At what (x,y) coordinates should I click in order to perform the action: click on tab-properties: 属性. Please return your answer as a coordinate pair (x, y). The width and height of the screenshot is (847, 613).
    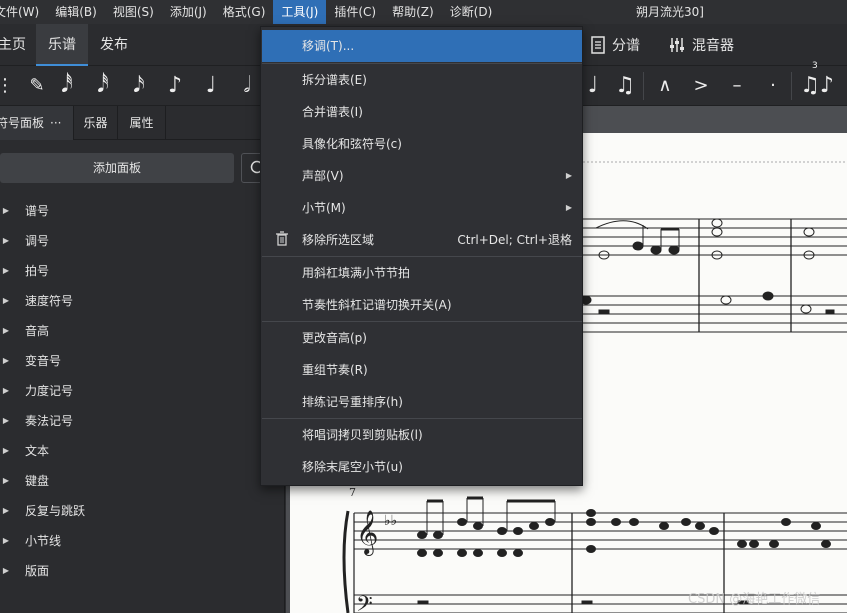
    Looking at the image, I should click on (142, 123).